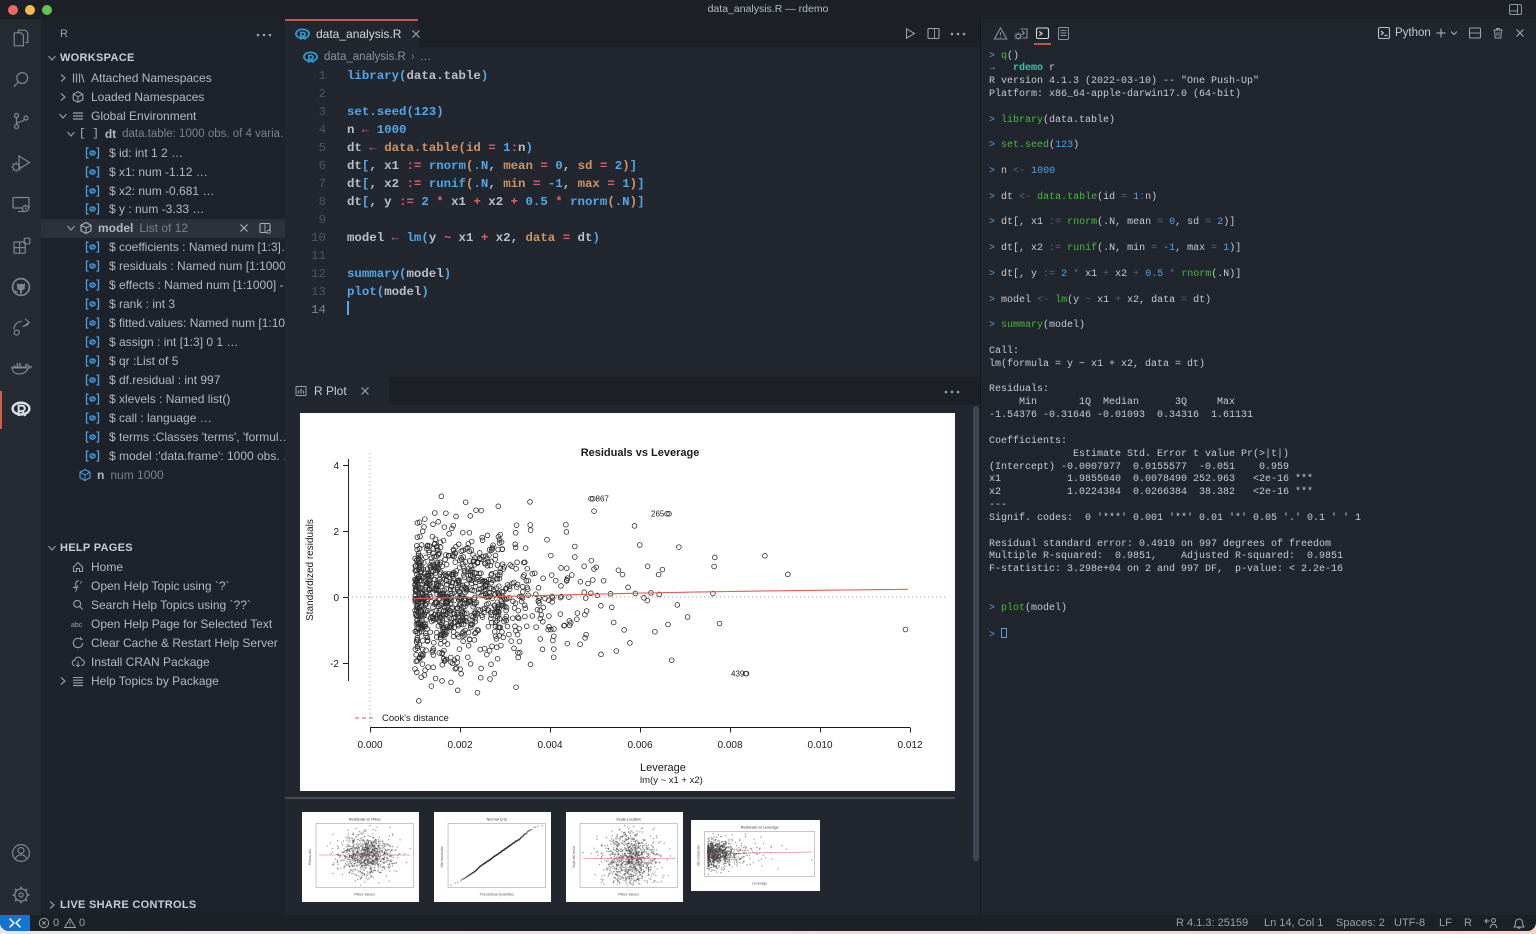  What do you see at coordinates (336, 466) in the screenshot?
I see `svg-text: 4` at bounding box center [336, 466].